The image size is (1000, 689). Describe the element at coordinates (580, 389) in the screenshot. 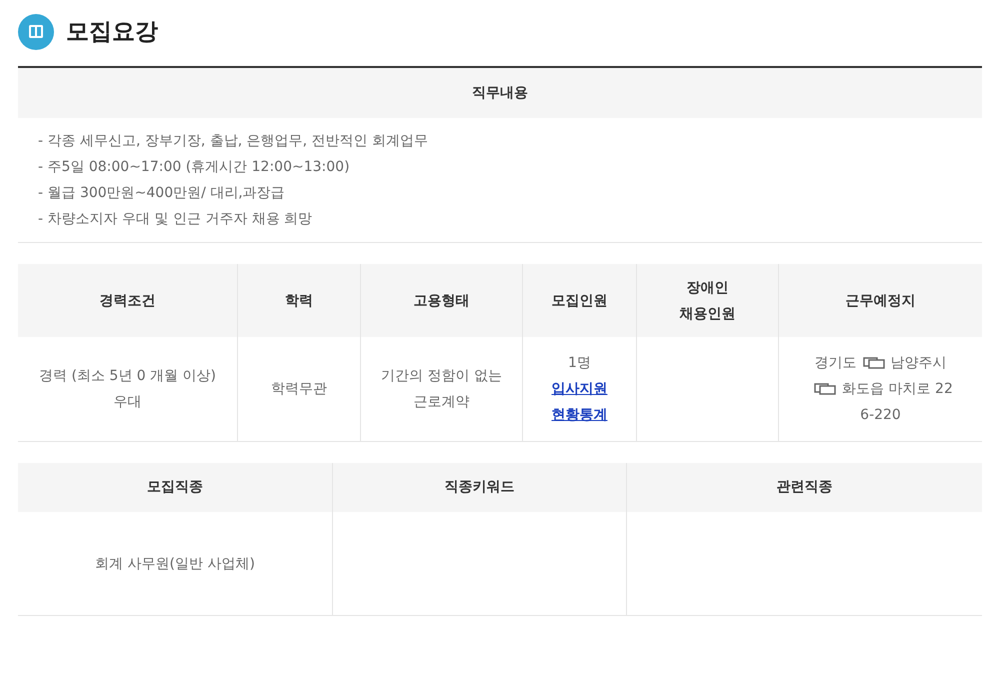

I see `stats-link: 입사지원` at that location.